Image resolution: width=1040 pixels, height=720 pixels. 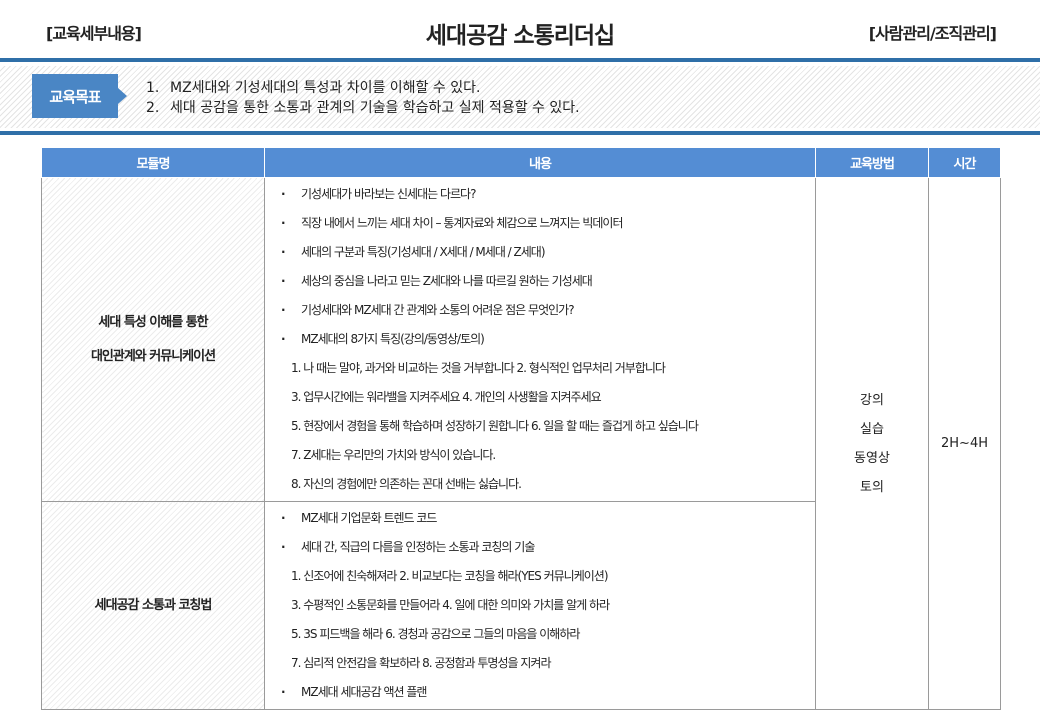 I want to click on objective-label: 교육목표, so click(x=75, y=96).